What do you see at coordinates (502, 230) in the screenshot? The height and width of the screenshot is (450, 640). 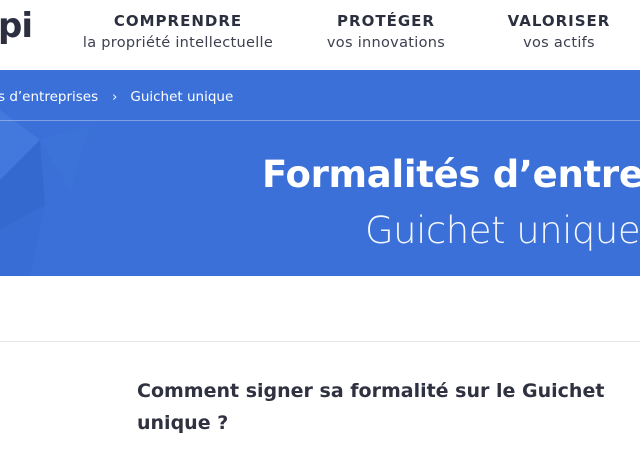 I see `page-subtitle: Guichet unique` at bounding box center [502, 230].